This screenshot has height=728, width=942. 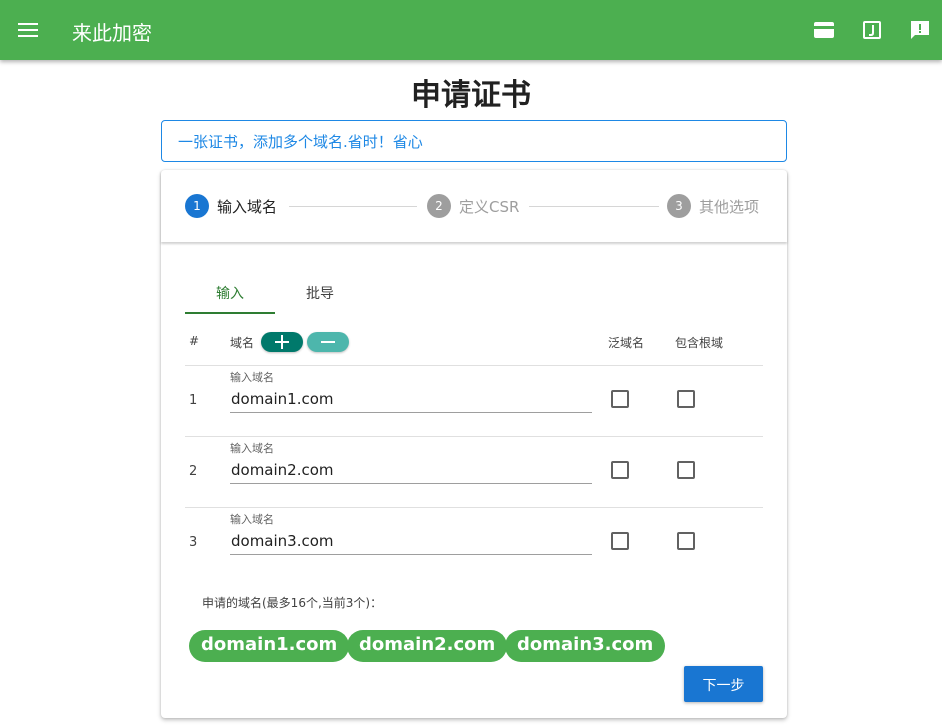 What do you see at coordinates (699, 343) in the screenshot?
I see `header-root-domain: 包含根域` at bounding box center [699, 343].